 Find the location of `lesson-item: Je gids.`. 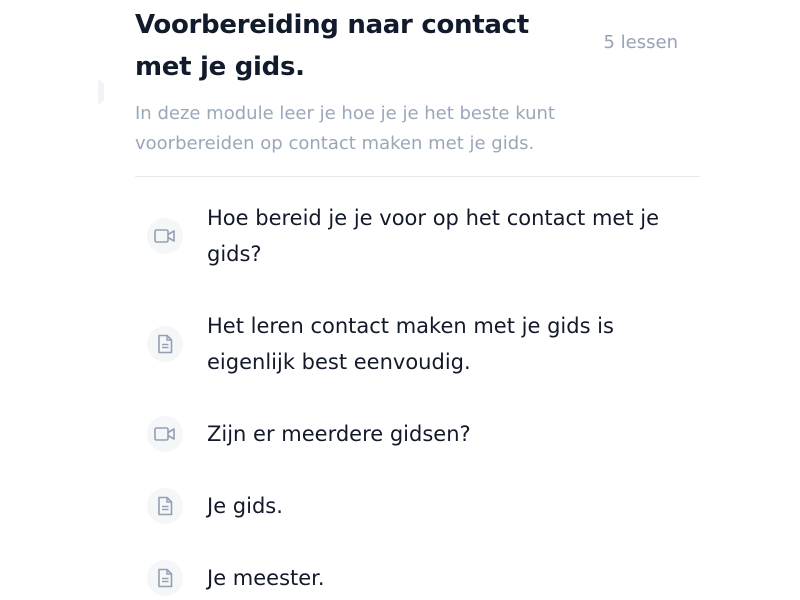

lesson-item: Je gids. is located at coordinates (417, 506).